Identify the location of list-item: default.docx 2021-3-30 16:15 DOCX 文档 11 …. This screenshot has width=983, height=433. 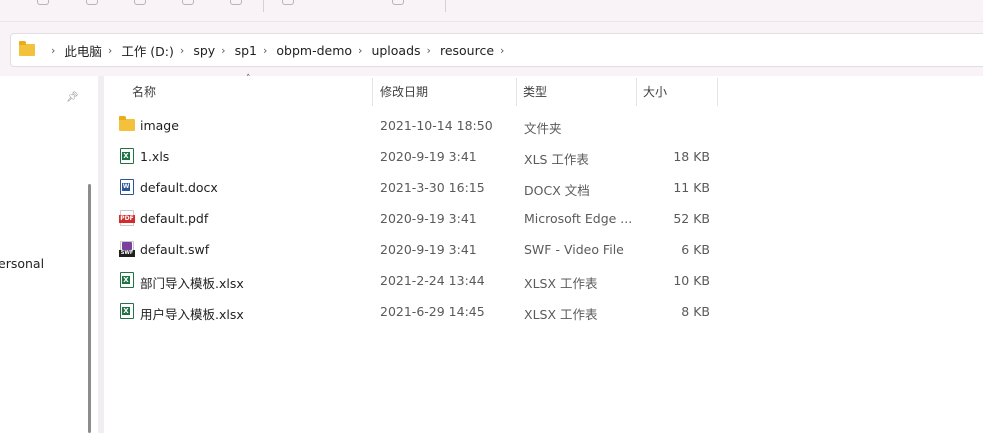
(417, 187).